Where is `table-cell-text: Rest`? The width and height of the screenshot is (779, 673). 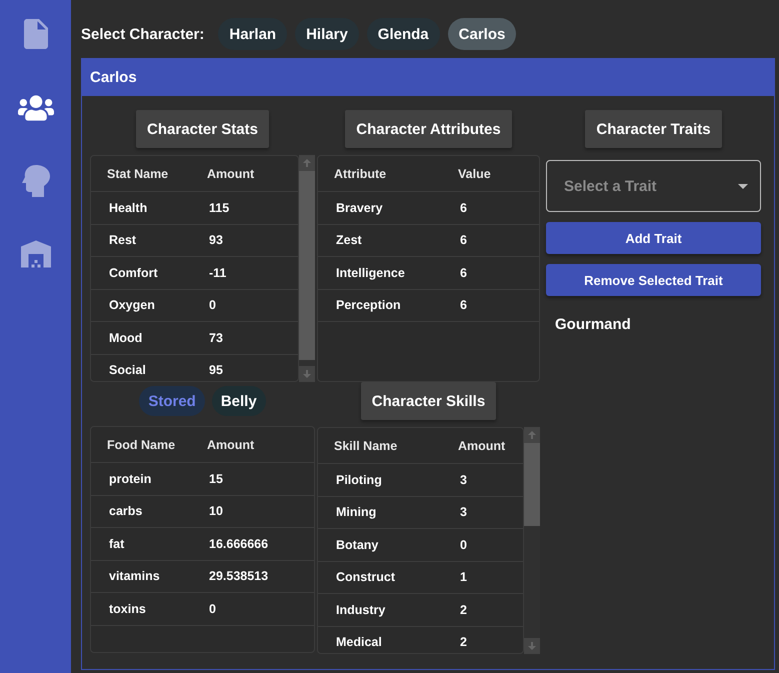 table-cell-text: Rest is located at coordinates (123, 240).